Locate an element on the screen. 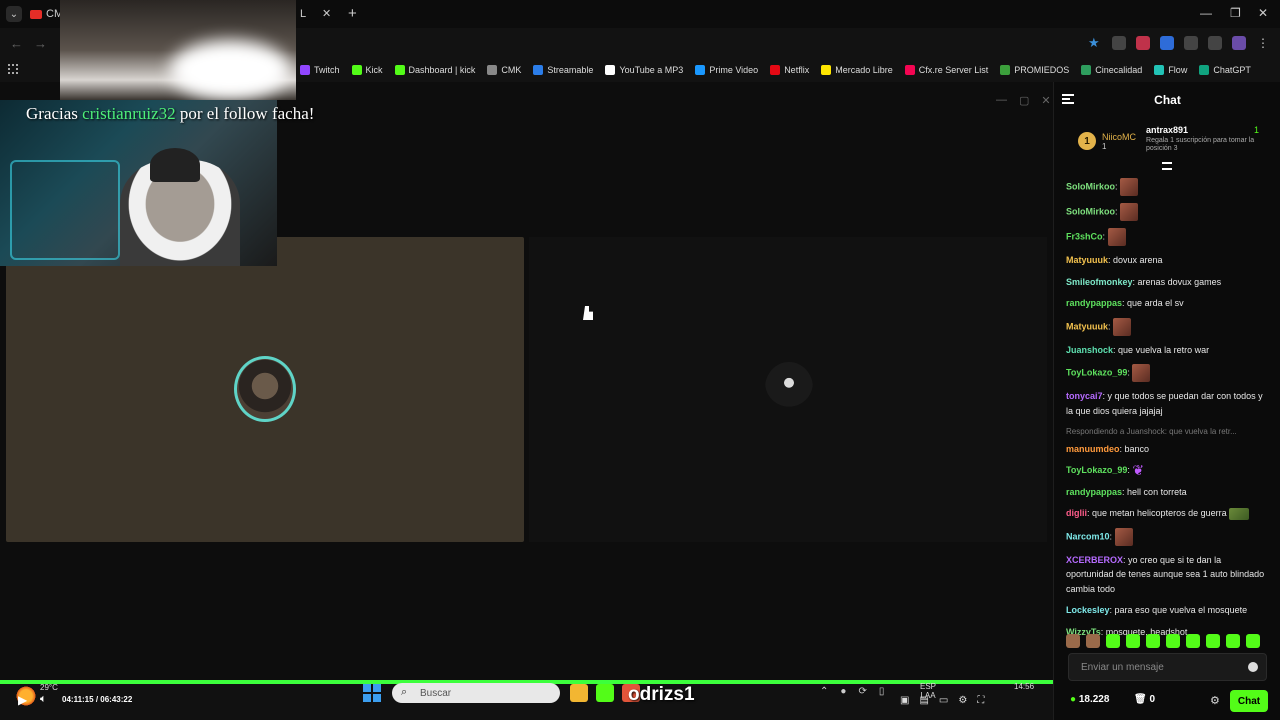 Image resolution: width=1280 pixels, height=720 pixels. bookmark-item: Dashboard | kick is located at coordinates (434, 70).